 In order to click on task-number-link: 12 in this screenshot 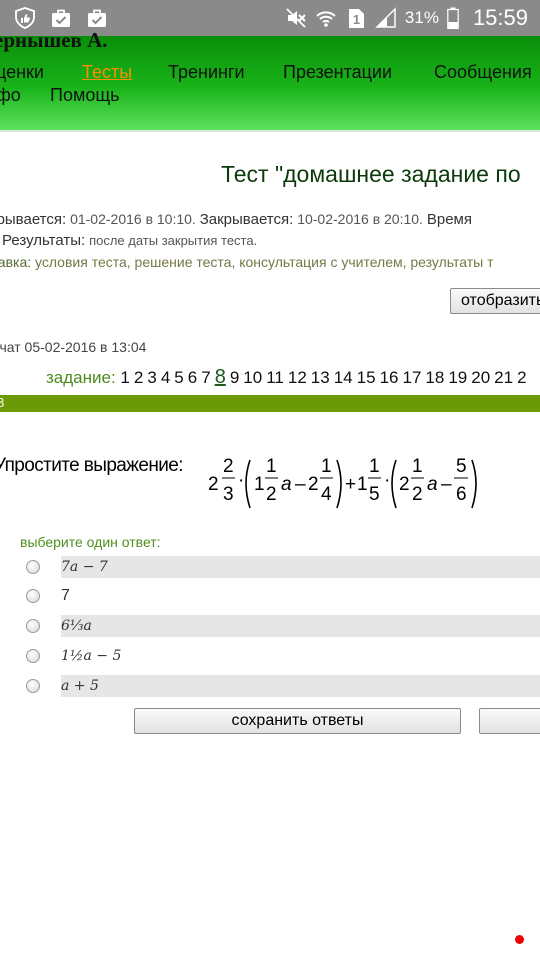, I will do `click(297, 377)`.